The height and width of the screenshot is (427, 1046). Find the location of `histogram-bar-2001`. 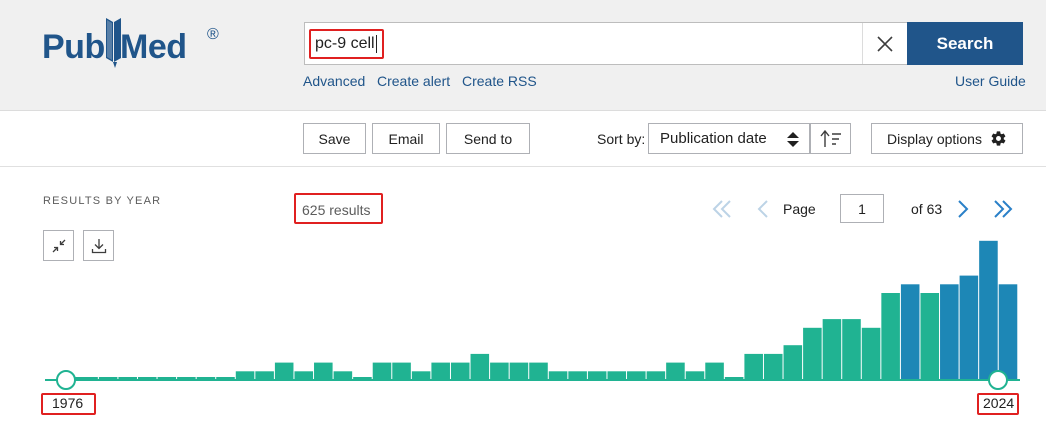

histogram-bar-2001 is located at coordinates (558, 375).